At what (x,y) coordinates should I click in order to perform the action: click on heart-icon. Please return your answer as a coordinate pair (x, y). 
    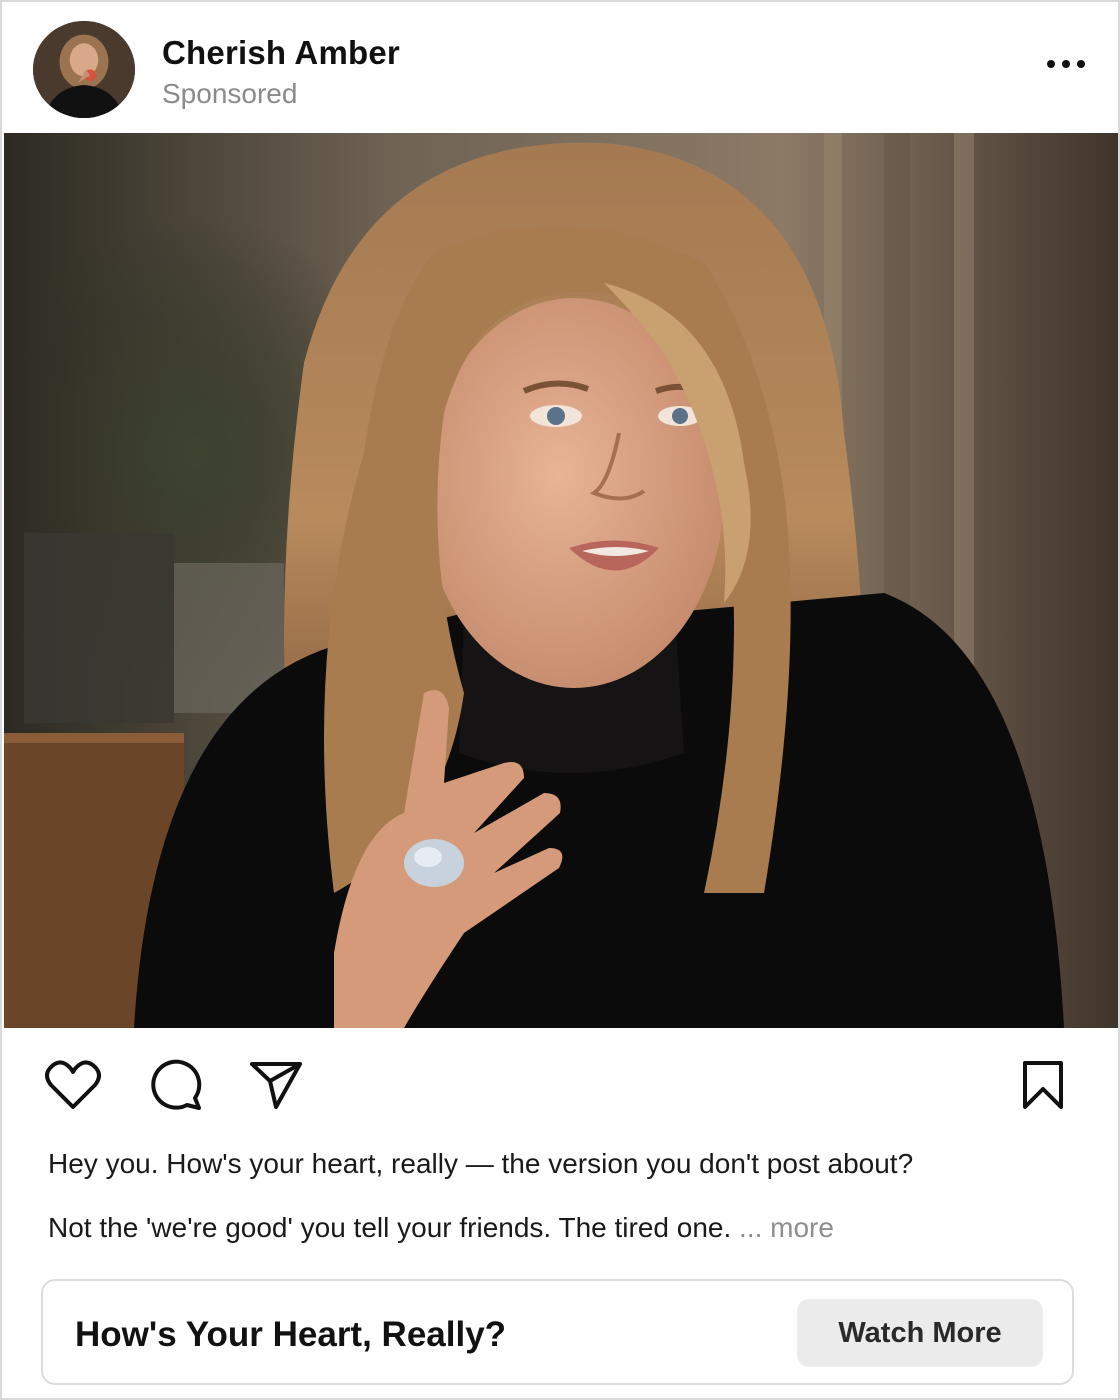
    Looking at the image, I should click on (73, 1084).